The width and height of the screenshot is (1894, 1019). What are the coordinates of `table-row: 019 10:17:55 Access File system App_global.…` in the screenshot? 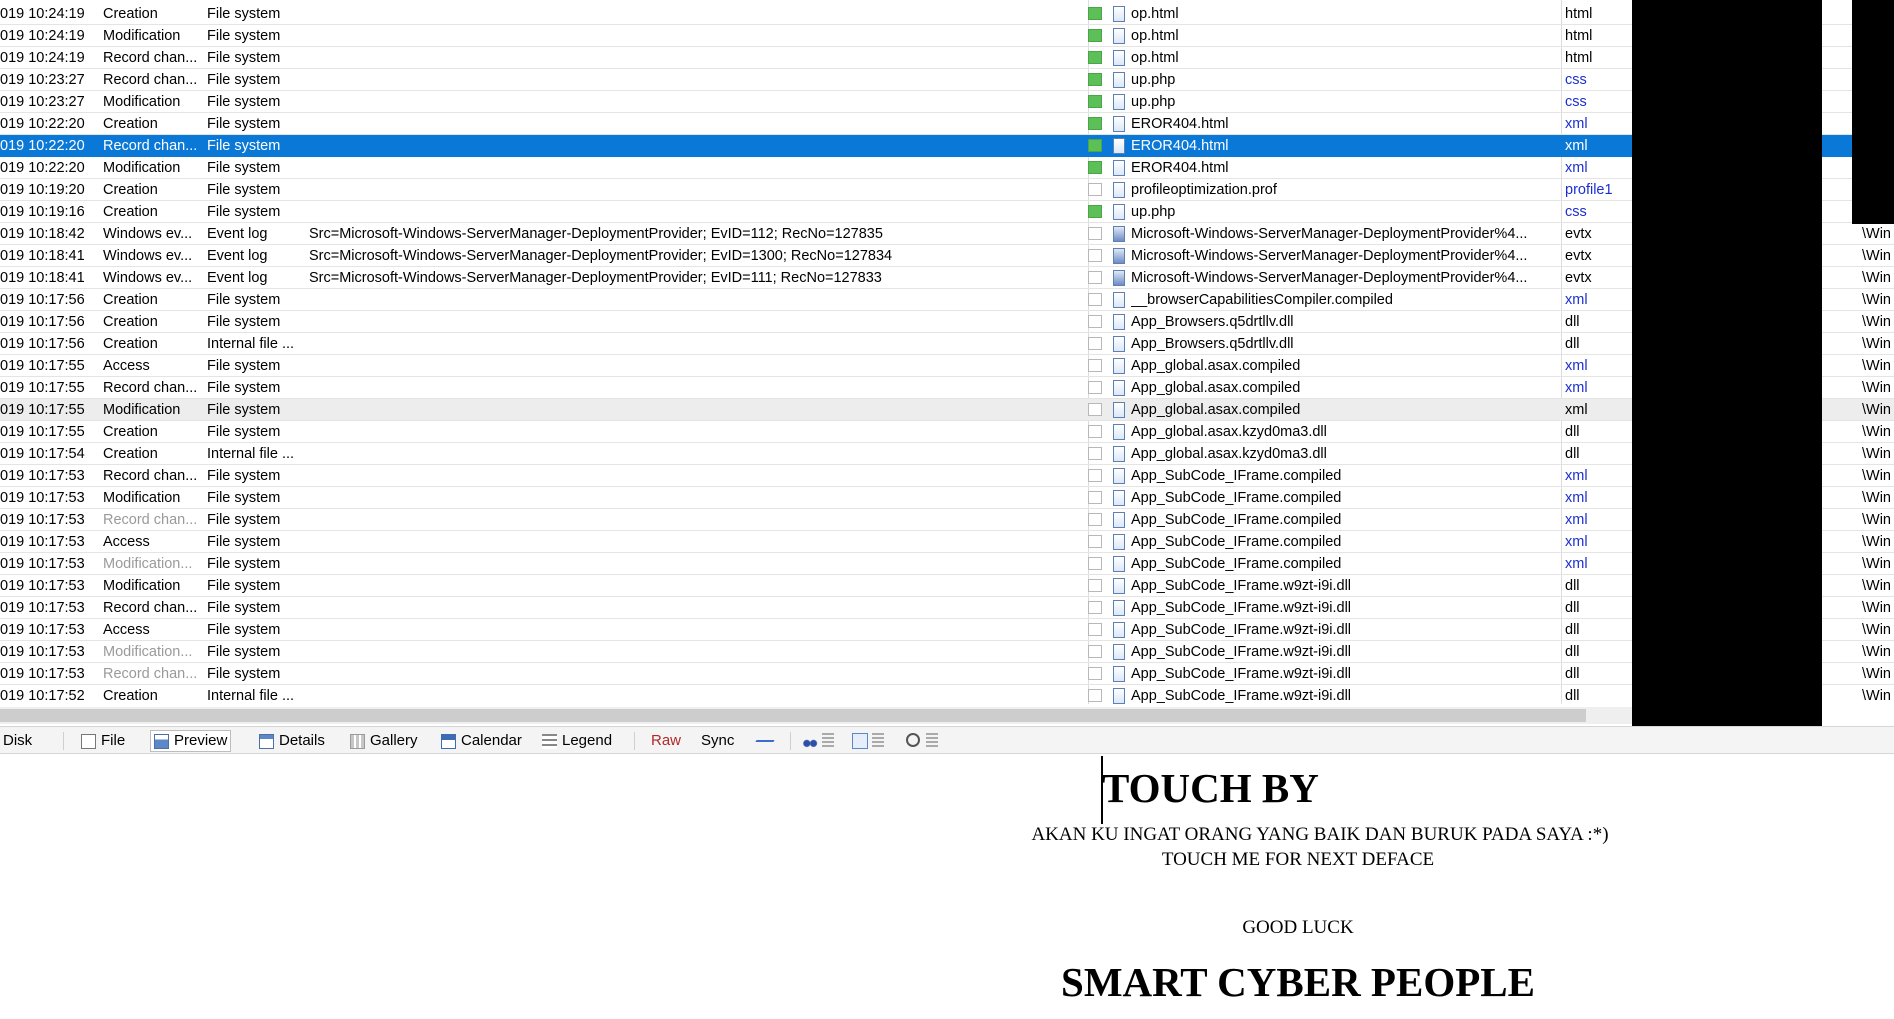 It's located at (947, 366).